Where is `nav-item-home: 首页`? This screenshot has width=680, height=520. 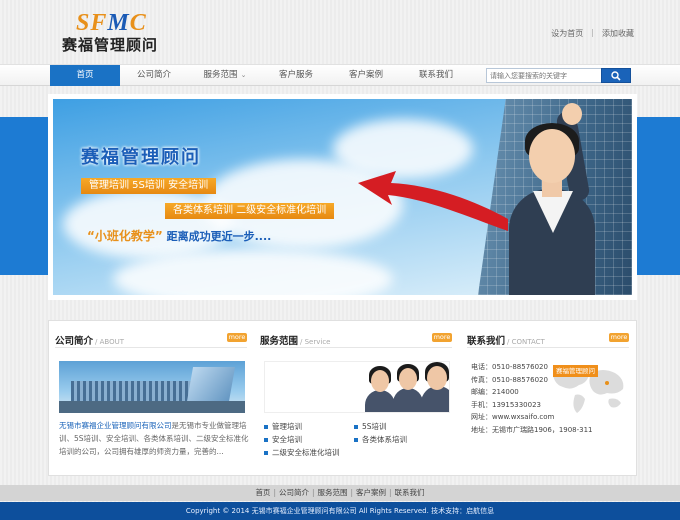
nav-item-home: 首页 is located at coordinates (85, 75).